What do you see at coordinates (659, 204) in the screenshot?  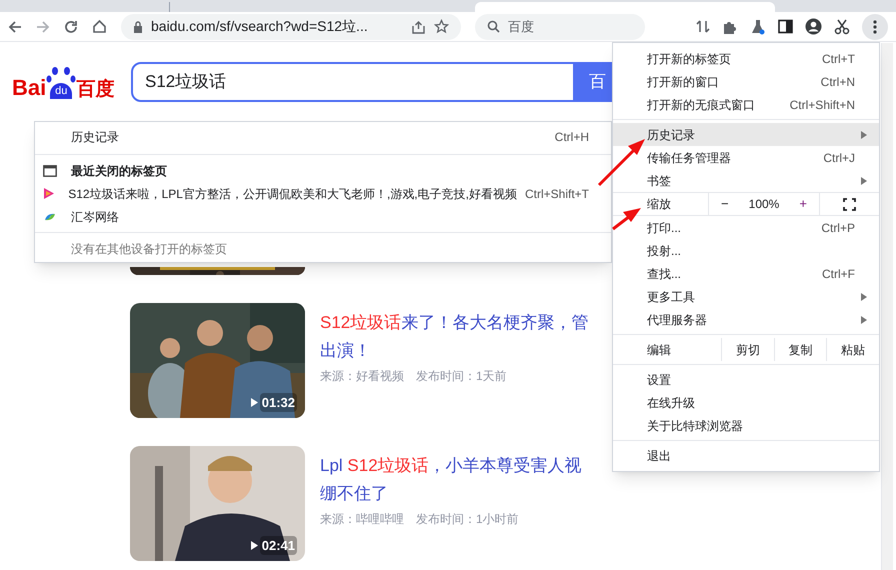 I see `menu-label: 缩放` at bounding box center [659, 204].